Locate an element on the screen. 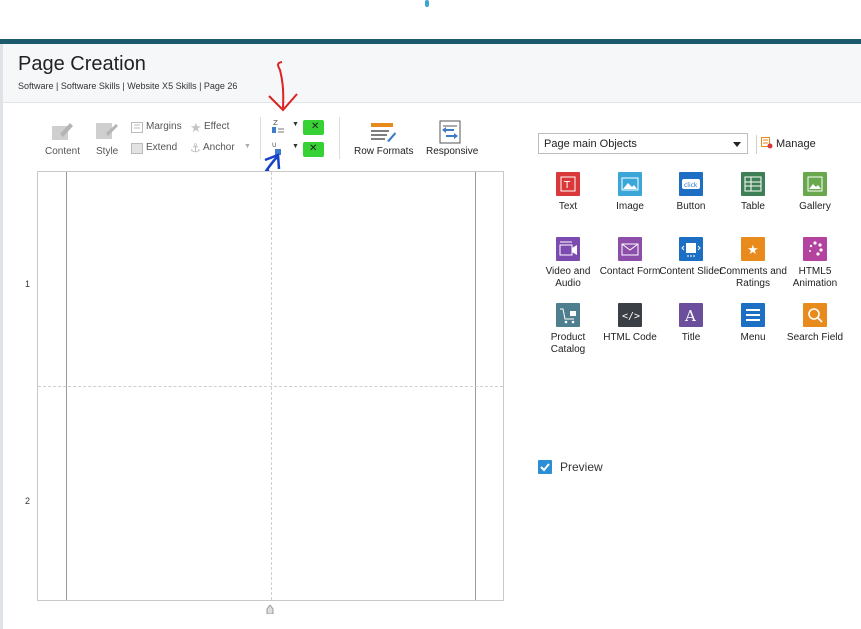 The image size is (861, 629). button-icon: click is located at coordinates (691, 184).